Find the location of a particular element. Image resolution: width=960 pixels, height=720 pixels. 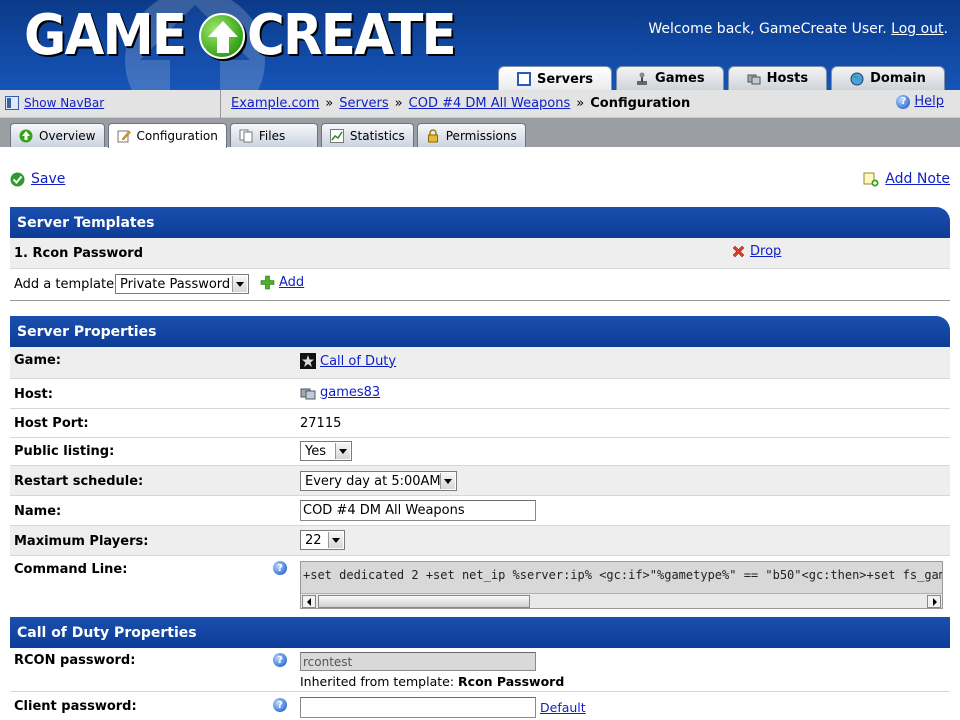

subtab-overview-label: Overview is located at coordinates (67, 135).